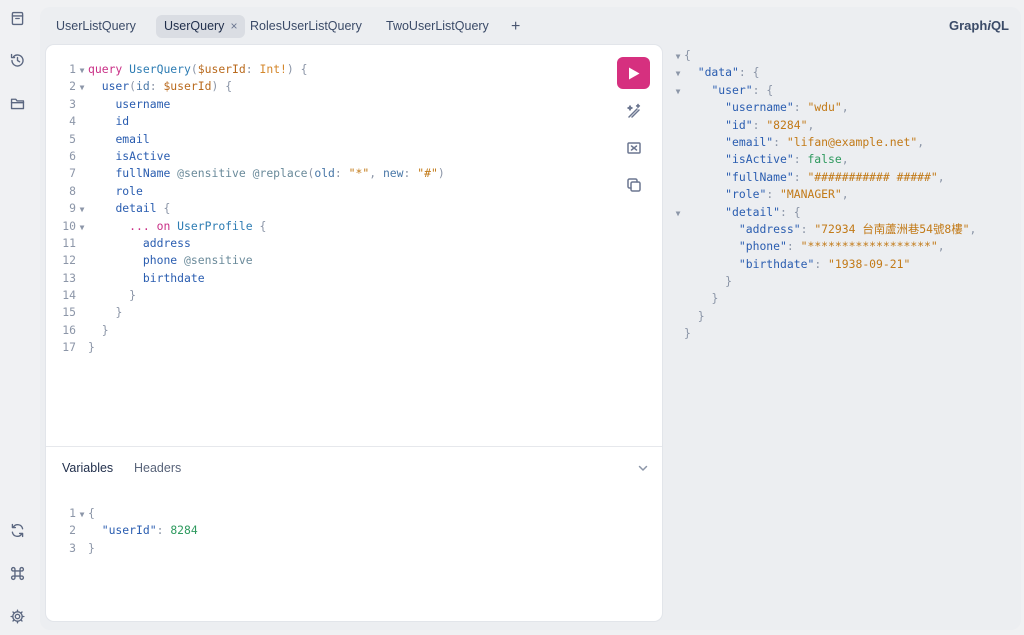  What do you see at coordinates (787, 107) in the screenshot?
I see `result-line: "username": "wdu",` at bounding box center [787, 107].